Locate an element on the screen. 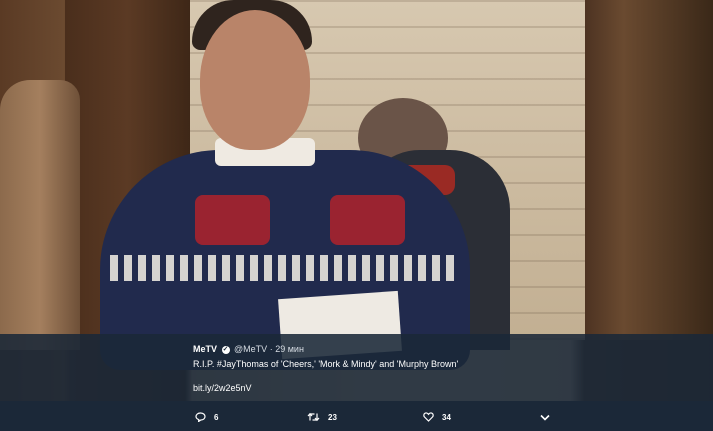 This screenshot has height=431, width=713. reply-icon is located at coordinates (200, 417).